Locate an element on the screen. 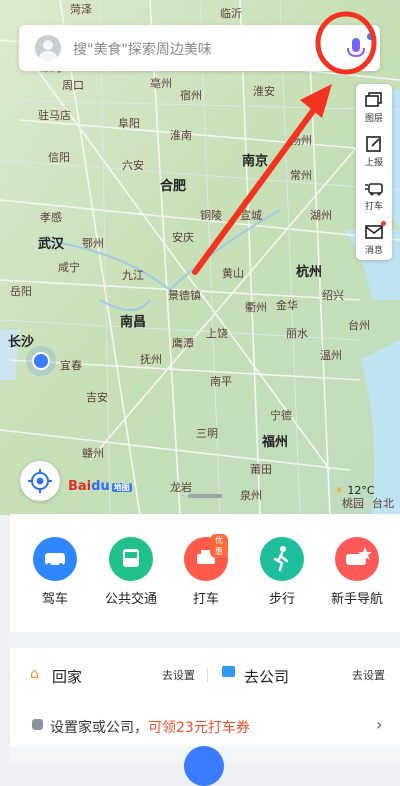 This screenshot has width=400, height=786. avatar is located at coordinates (48, 48).